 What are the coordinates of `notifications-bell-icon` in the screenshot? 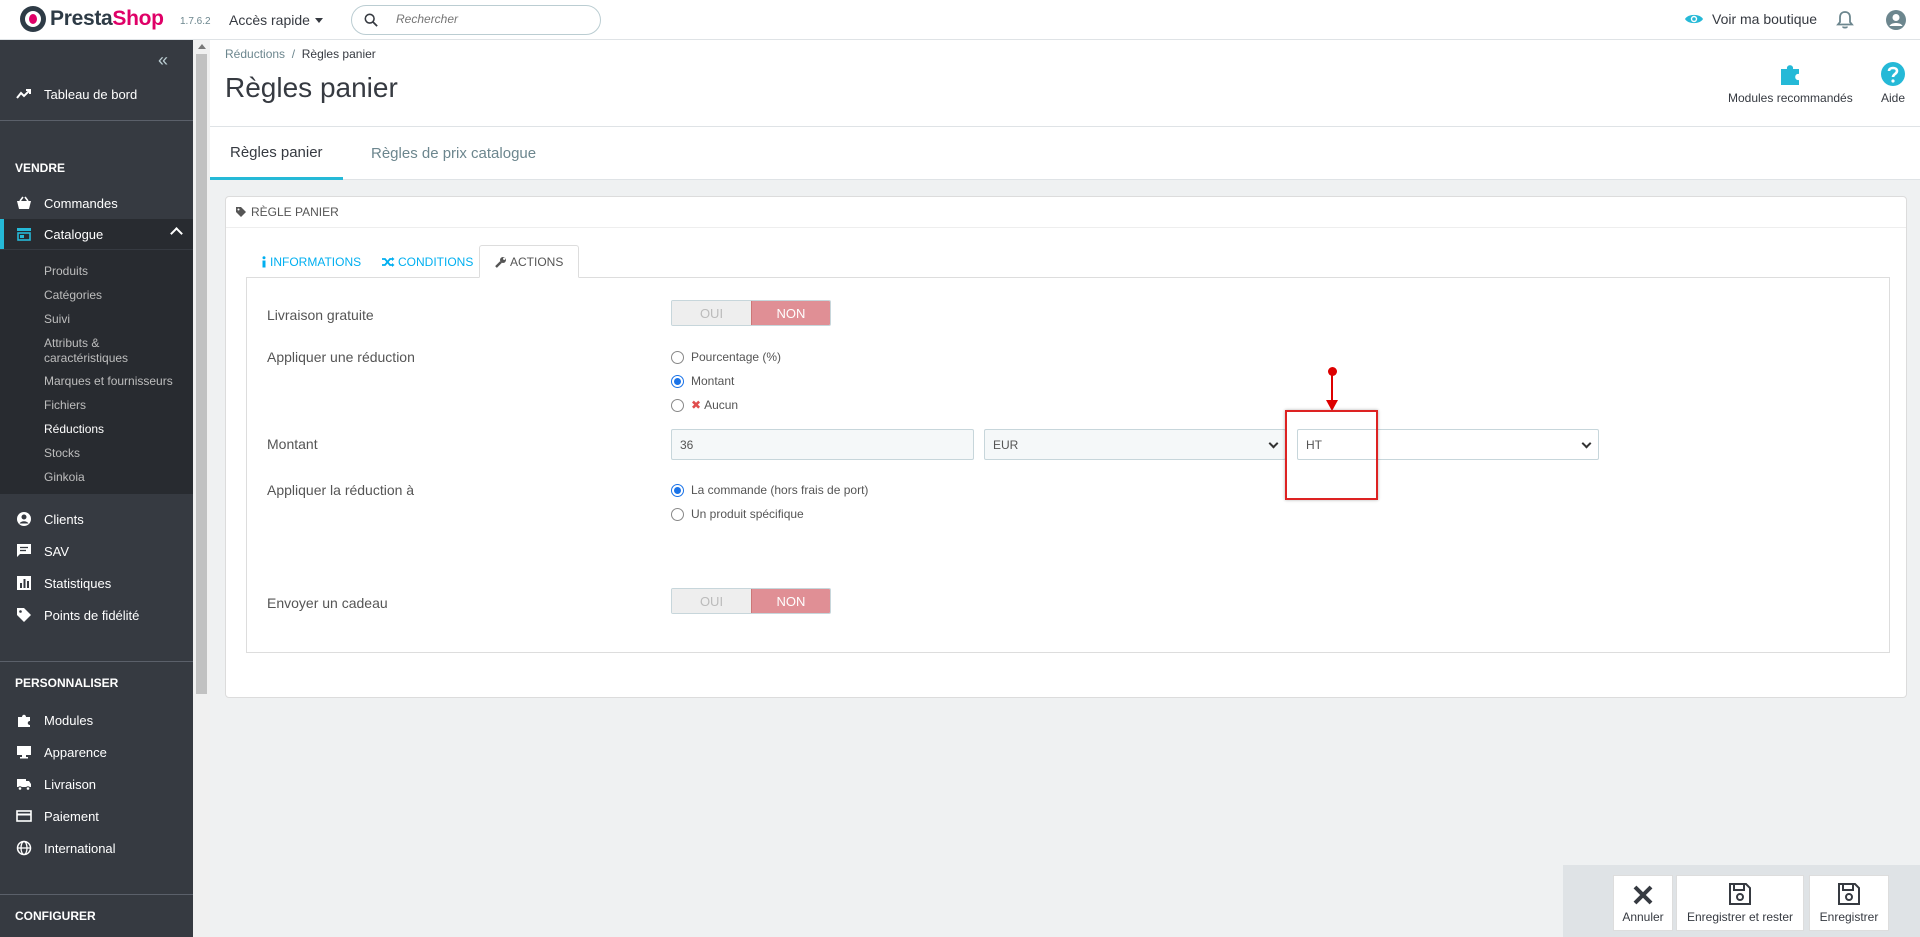 It's located at (1845, 20).